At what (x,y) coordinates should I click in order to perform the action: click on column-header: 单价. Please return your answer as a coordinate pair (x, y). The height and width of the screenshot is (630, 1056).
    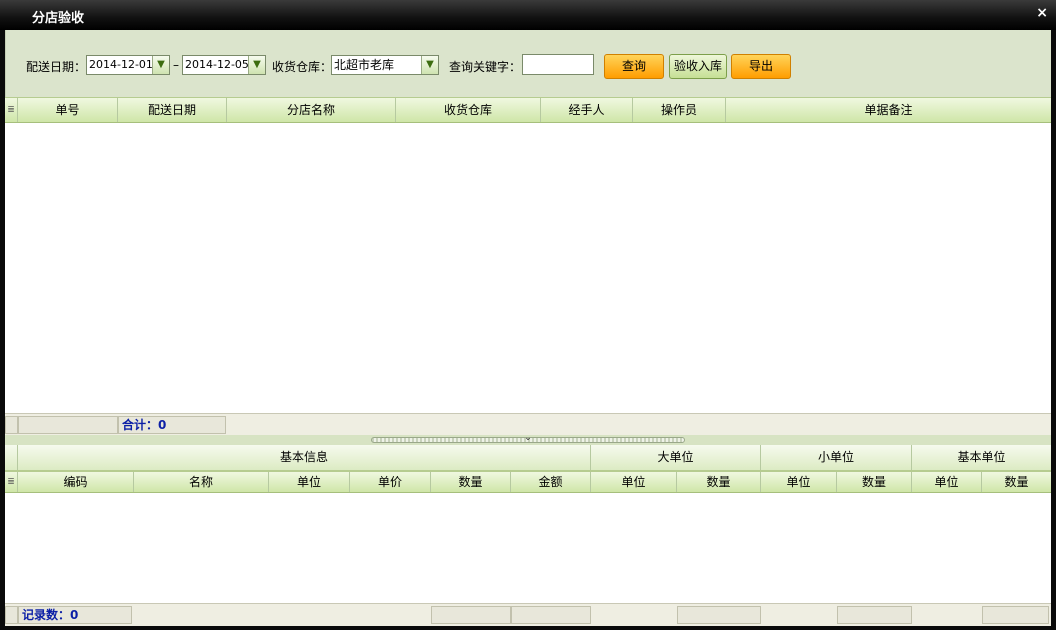
    Looking at the image, I should click on (390, 482).